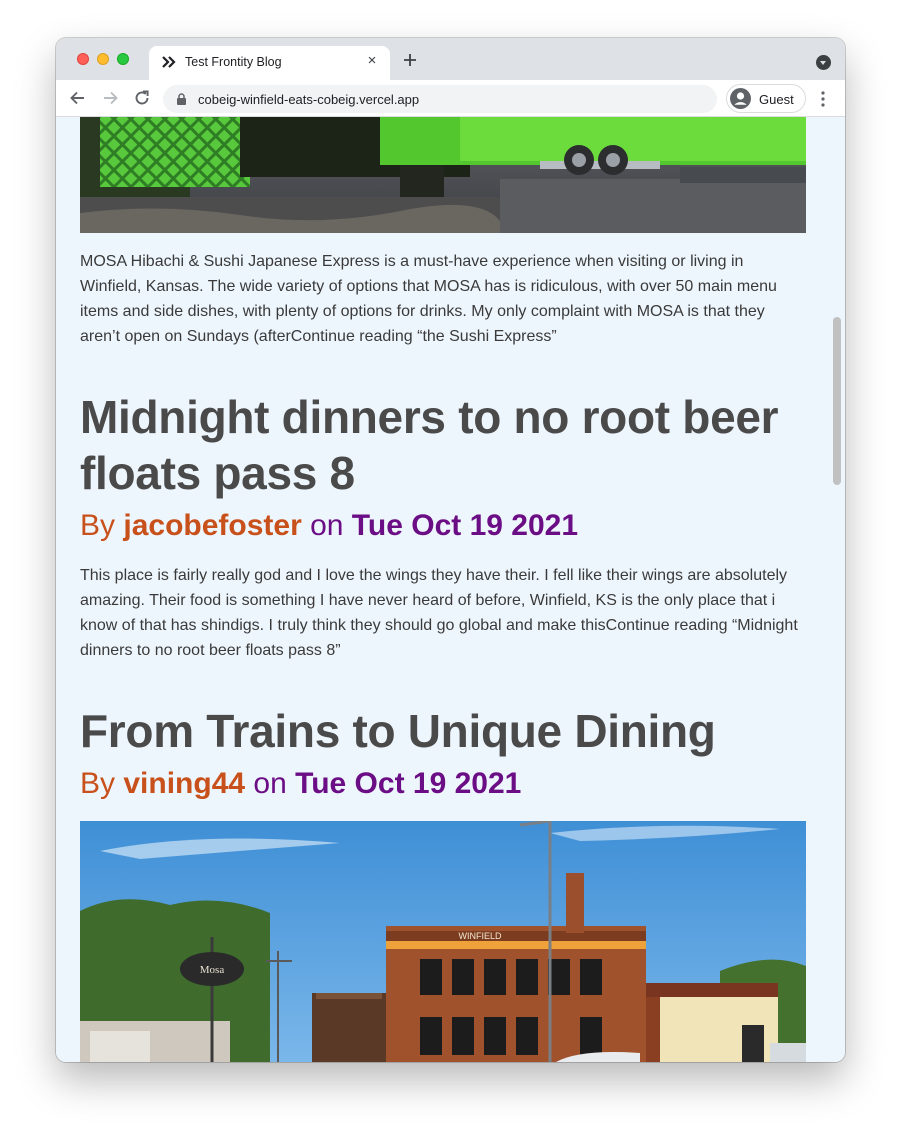 The image size is (901, 1137). What do you see at coordinates (440, 99) in the screenshot?
I see `address-bar: cobeig-winfield-eats-cobeig.vercel.app` at bounding box center [440, 99].